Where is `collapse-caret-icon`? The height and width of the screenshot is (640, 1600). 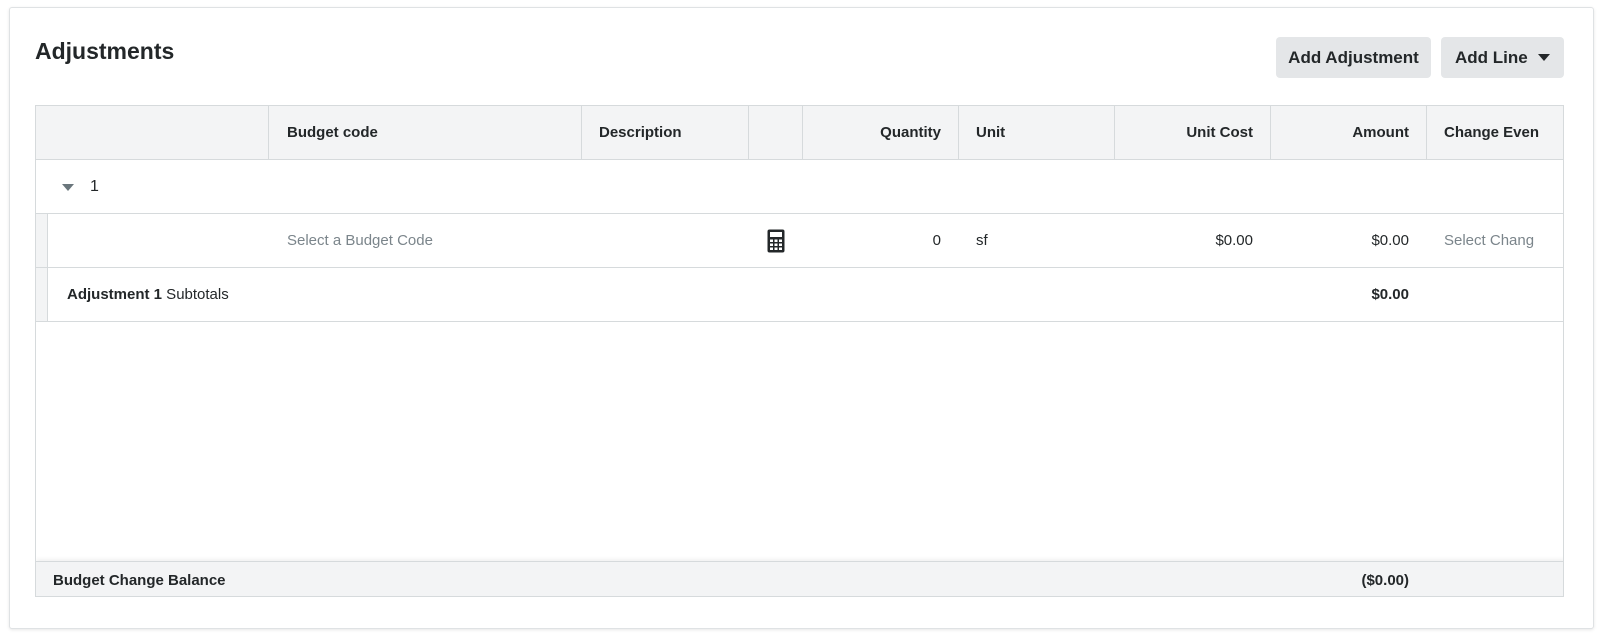 collapse-caret-icon is located at coordinates (68, 187).